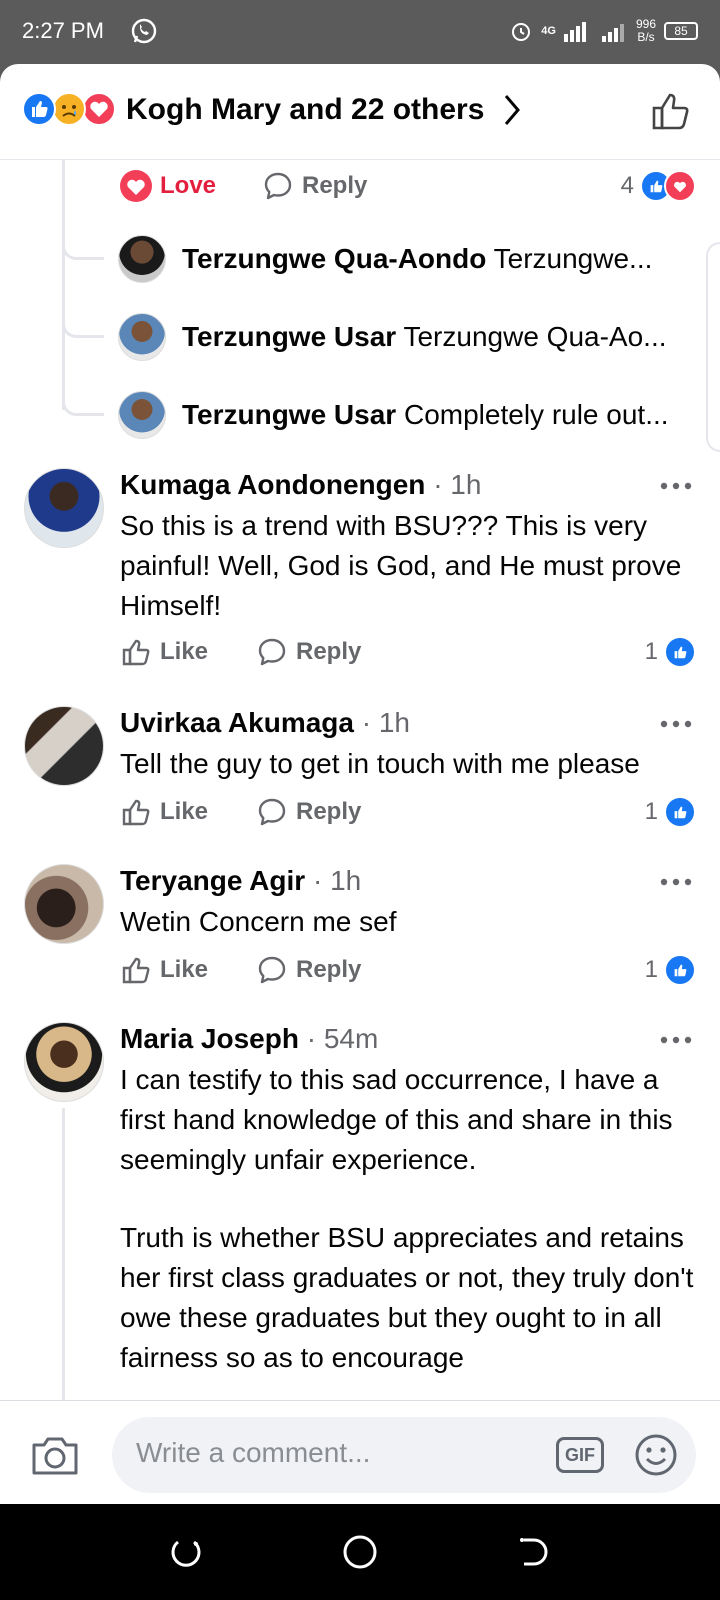 The width and height of the screenshot is (720, 1600). I want to click on reaction-count-value: 4, so click(627, 185).